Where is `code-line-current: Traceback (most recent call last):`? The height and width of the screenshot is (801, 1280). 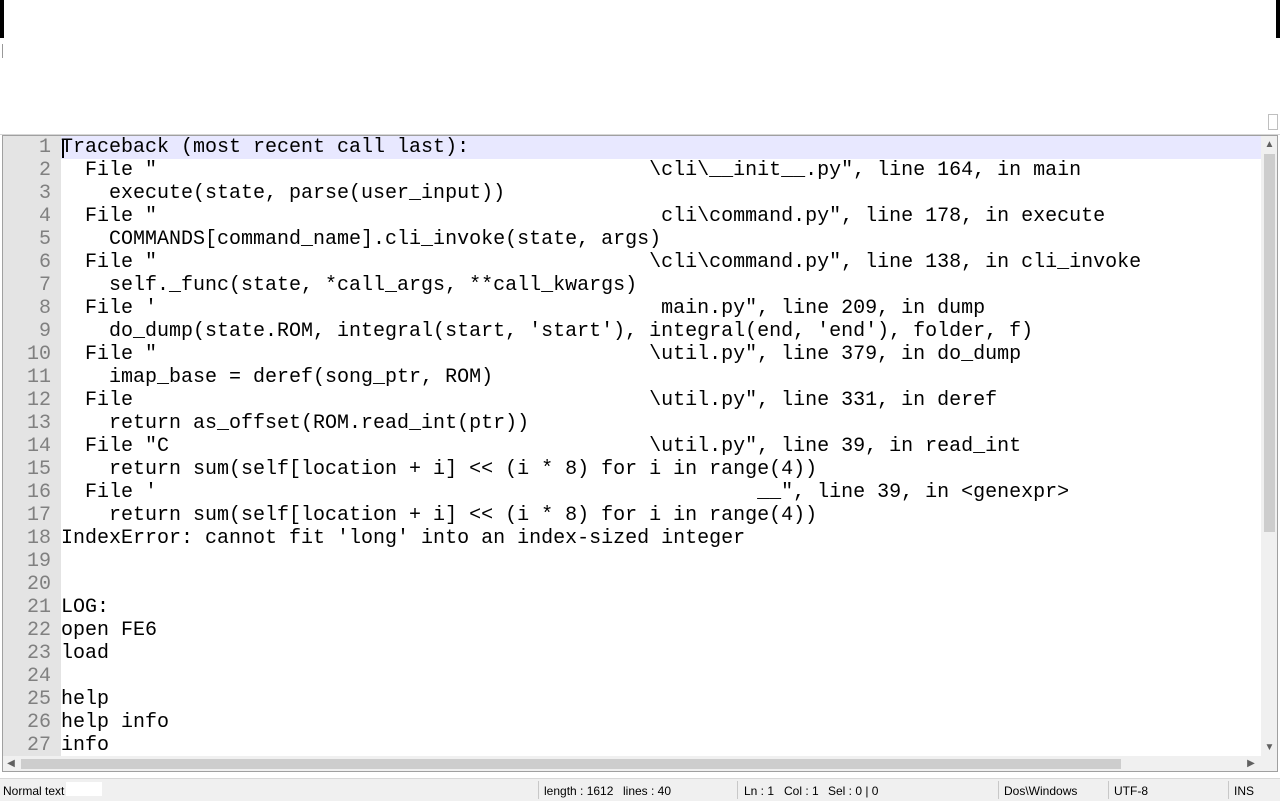
code-line-current: Traceback (most recent call last): is located at coordinates (661, 147).